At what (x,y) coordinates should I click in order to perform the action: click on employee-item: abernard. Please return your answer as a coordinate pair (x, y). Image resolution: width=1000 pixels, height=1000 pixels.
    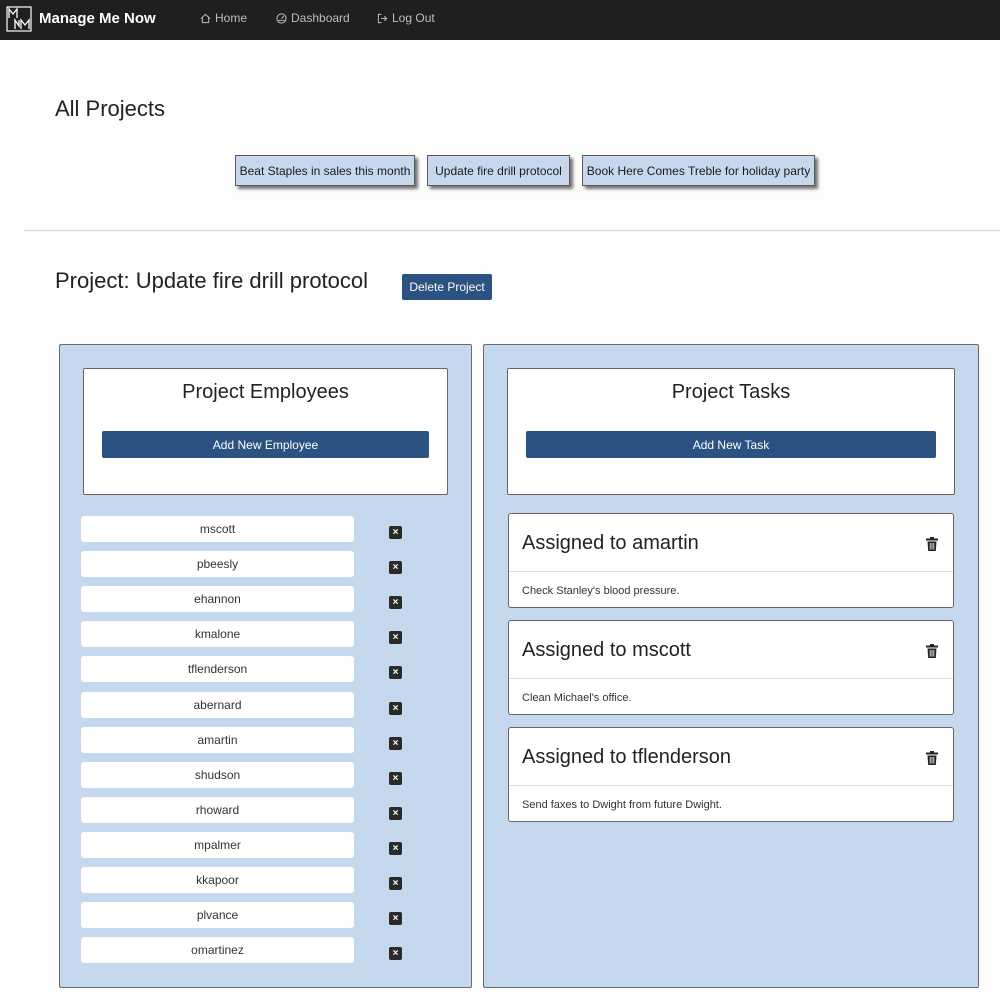
    Looking at the image, I should click on (217, 705).